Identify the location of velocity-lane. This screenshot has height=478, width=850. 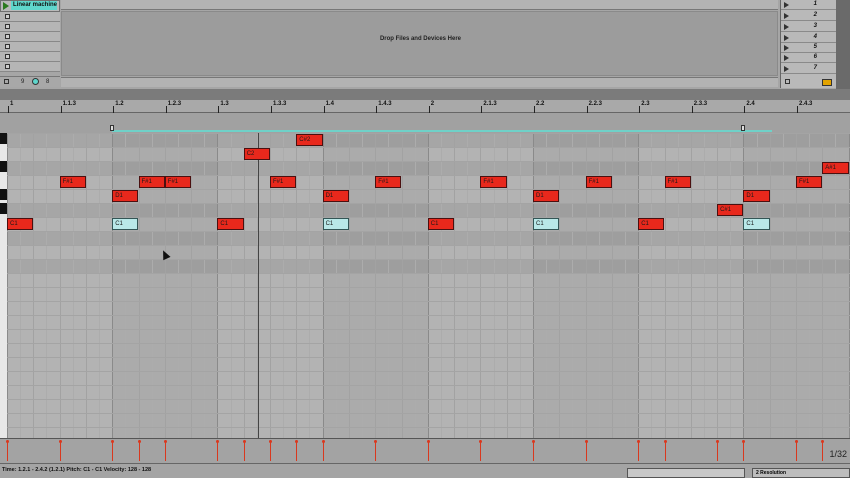
(425, 450).